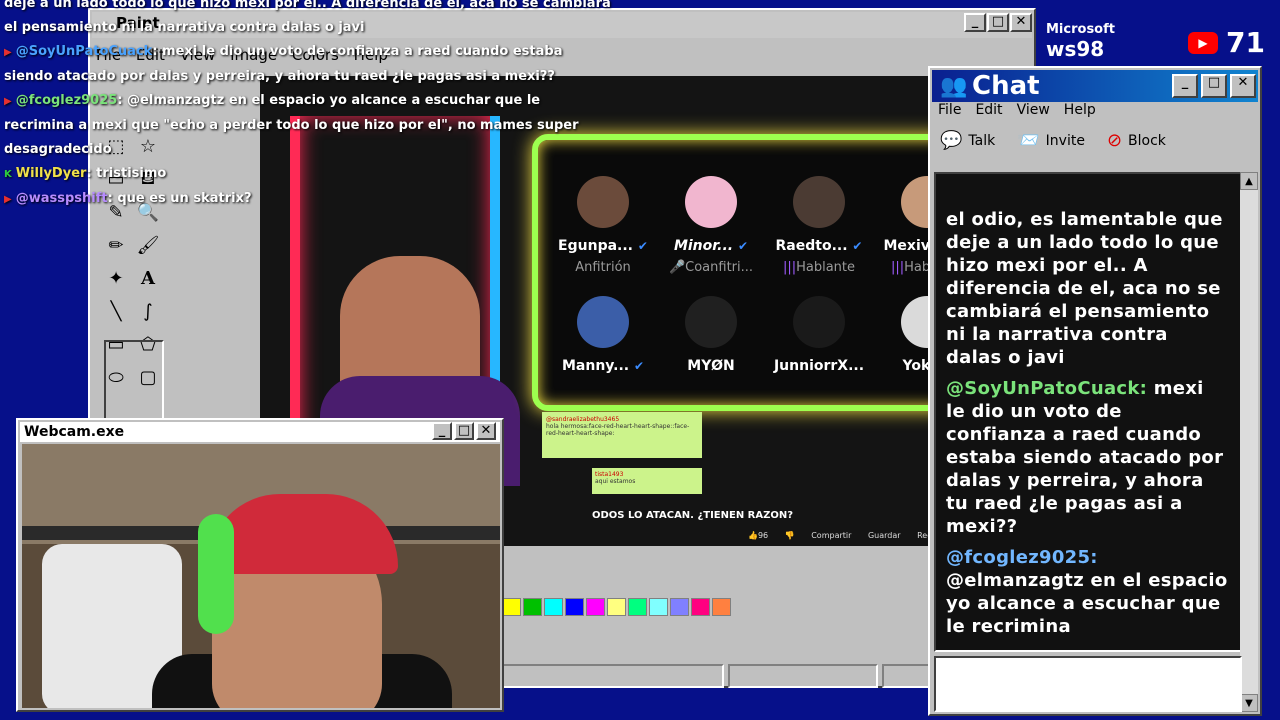  Describe the element at coordinates (116, 245) in the screenshot. I see `pencil-icon: ✏` at that location.